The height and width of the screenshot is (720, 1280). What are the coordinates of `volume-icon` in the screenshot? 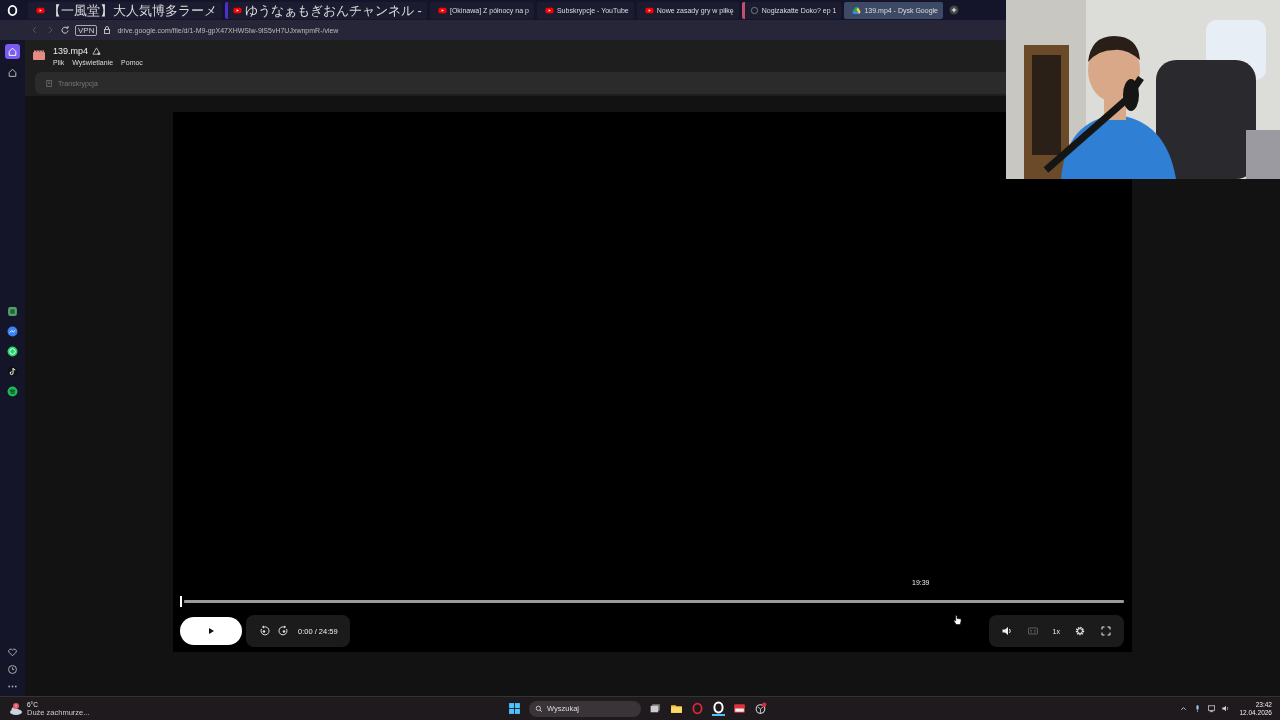 It's located at (1006, 631).